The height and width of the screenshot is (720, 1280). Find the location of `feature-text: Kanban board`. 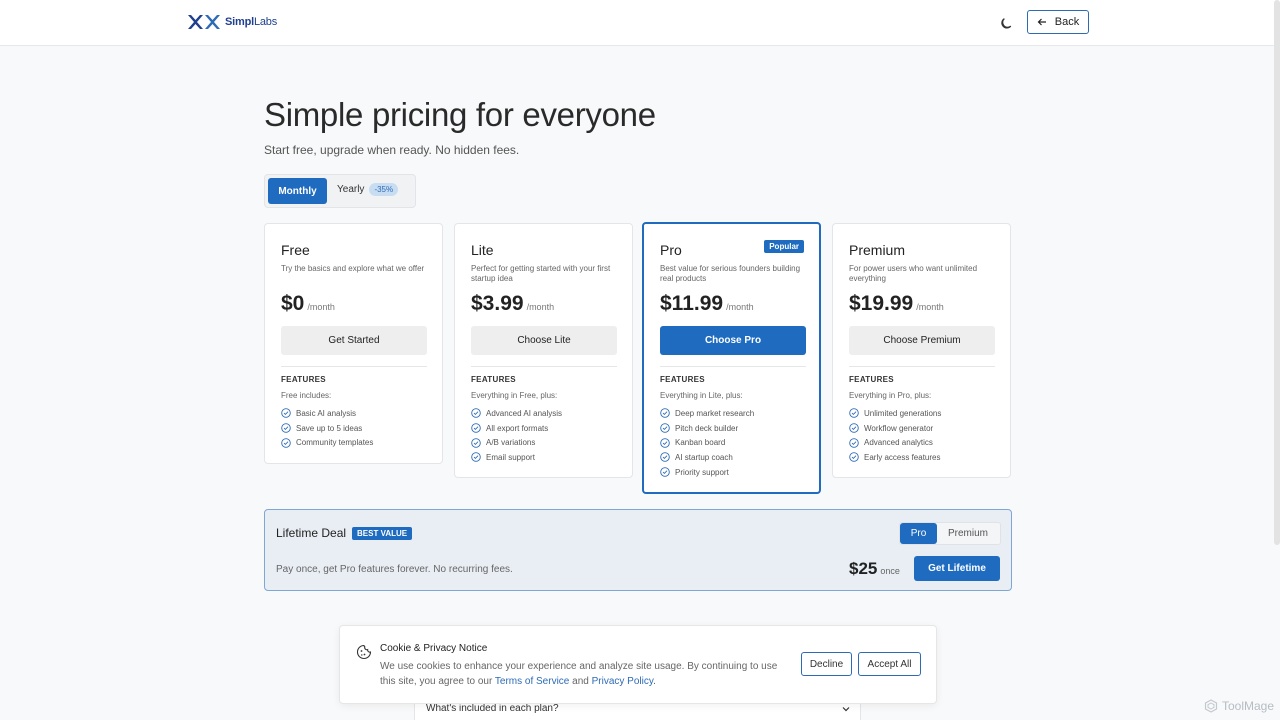

feature-text: Kanban board is located at coordinates (700, 443).